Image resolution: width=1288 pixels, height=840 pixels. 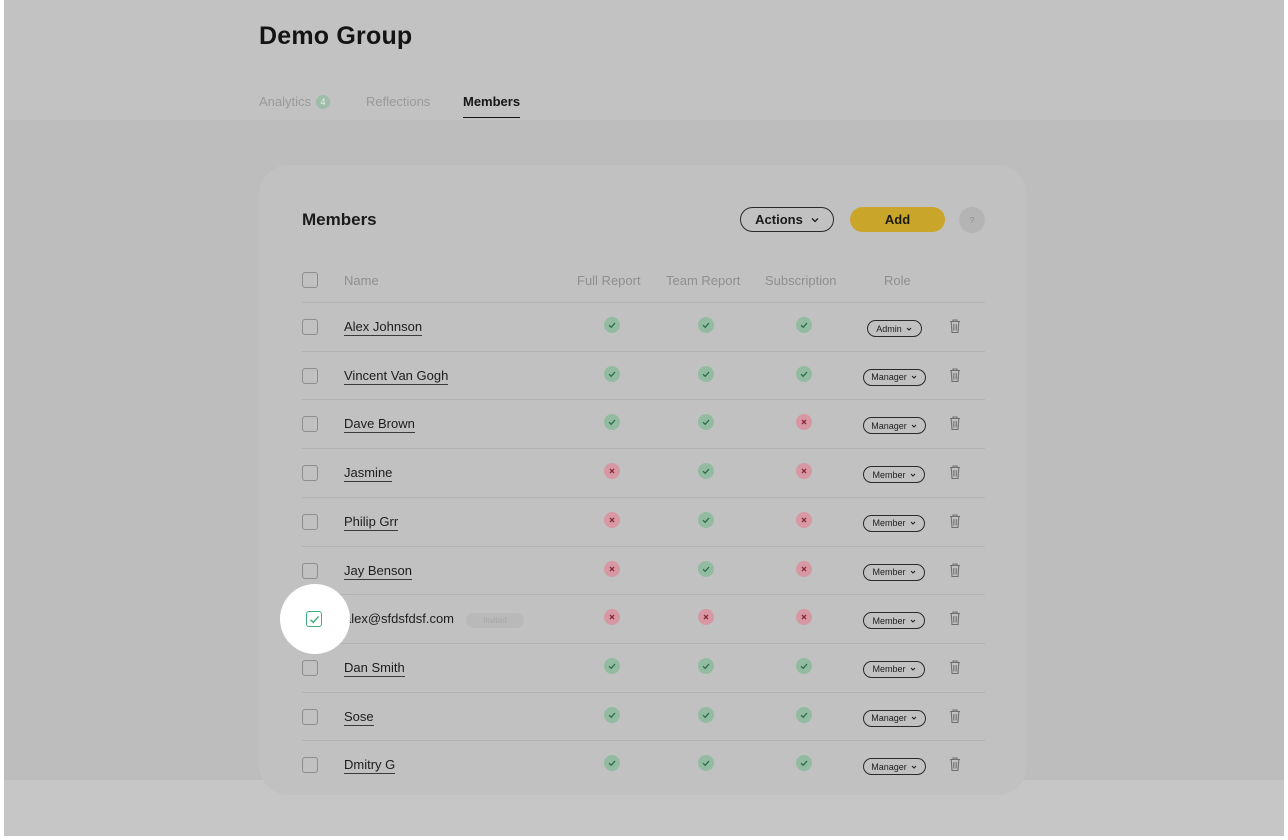 What do you see at coordinates (703, 280) in the screenshot?
I see `col-header-team-report: Team Report` at bounding box center [703, 280].